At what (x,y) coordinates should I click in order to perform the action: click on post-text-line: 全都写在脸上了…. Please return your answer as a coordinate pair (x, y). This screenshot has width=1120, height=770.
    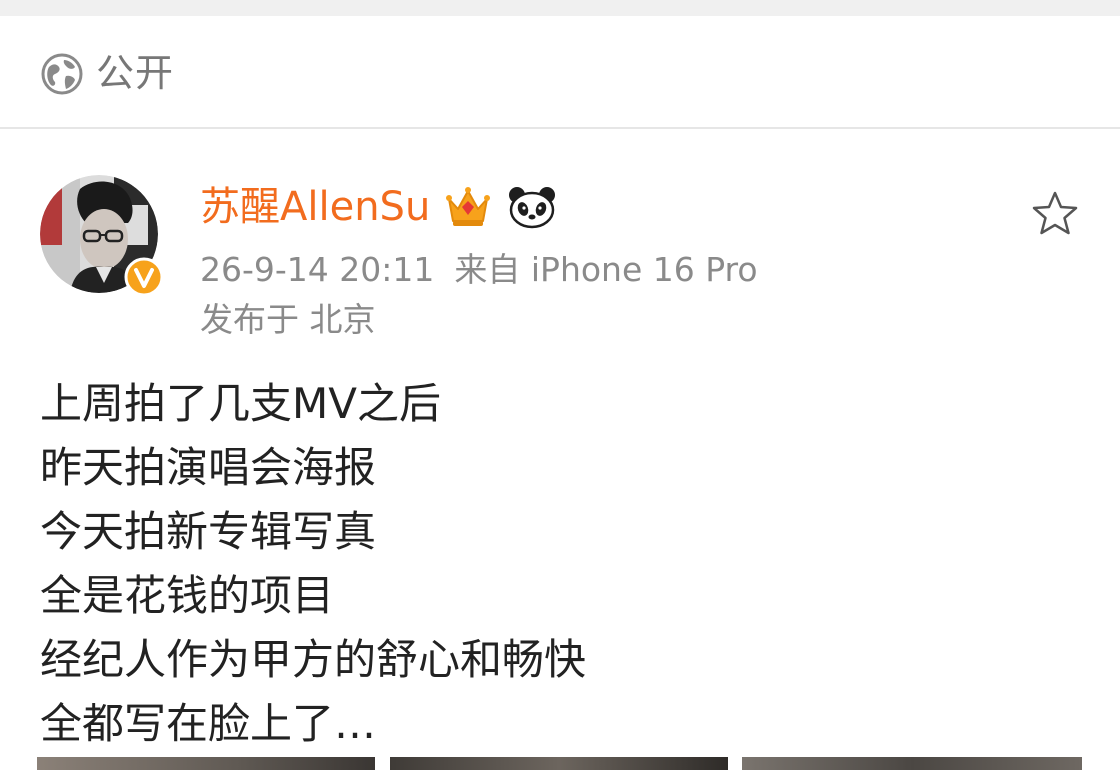
    Looking at the image, I should click on (208, 723).